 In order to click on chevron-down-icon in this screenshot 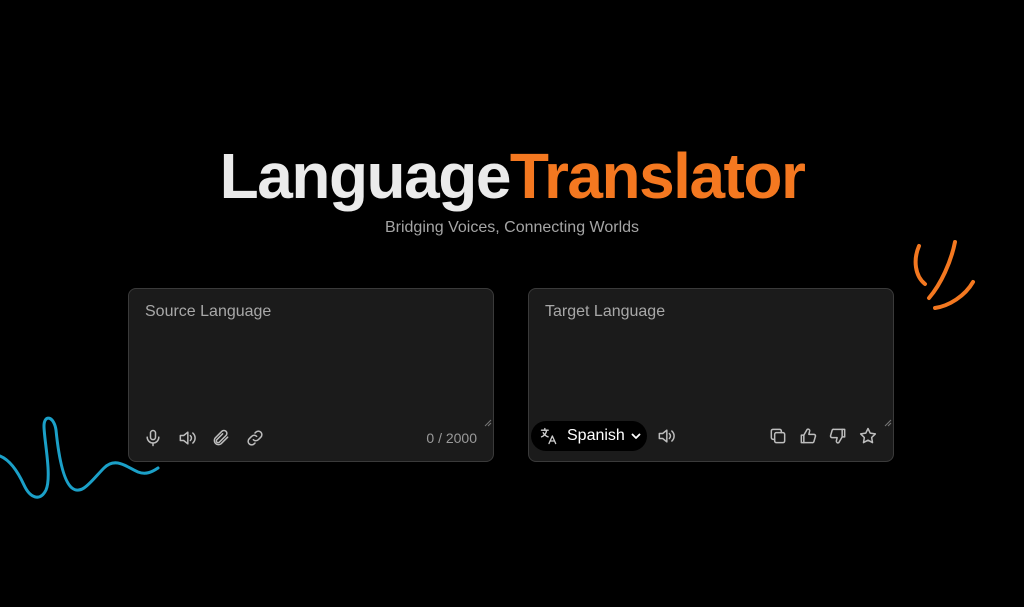, I will do `click(636, 436)`.